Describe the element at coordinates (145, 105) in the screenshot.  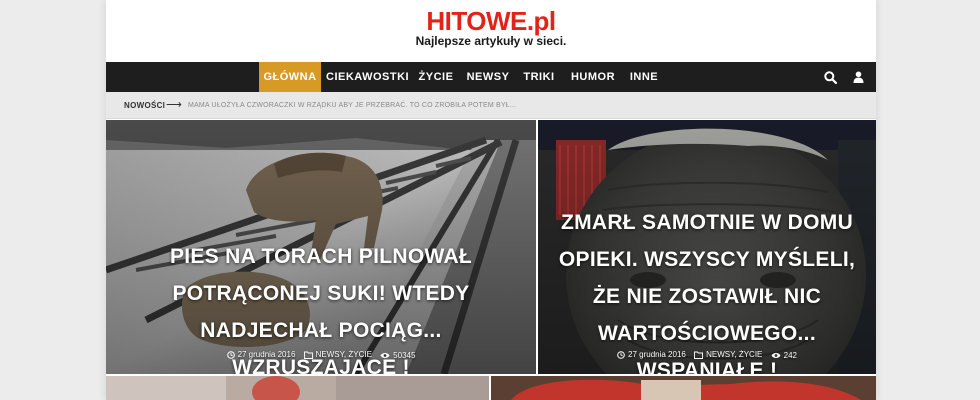
I see `ticker-label: NOWOŚCI` at that location.